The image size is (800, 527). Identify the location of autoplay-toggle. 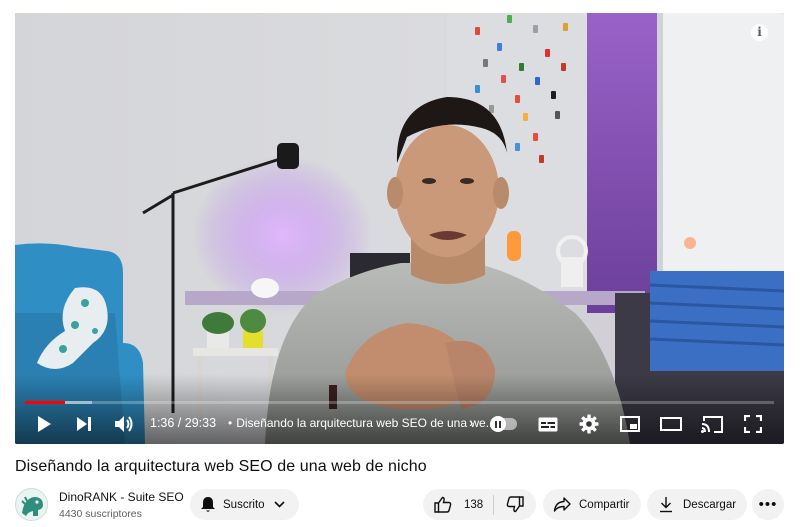
(503, 424).